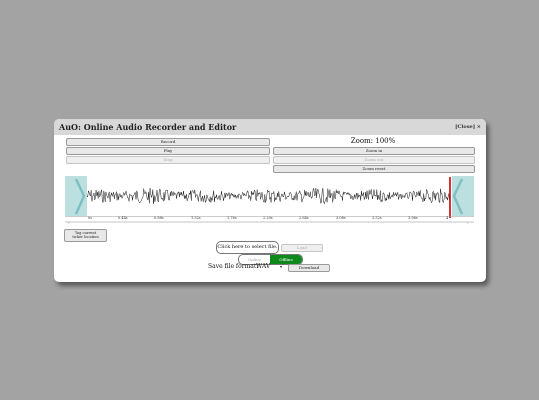  Describe the element at coordinates (69, 222) in the screenshot. I see `scroll-left-arrow-icon: ‹` at that location.